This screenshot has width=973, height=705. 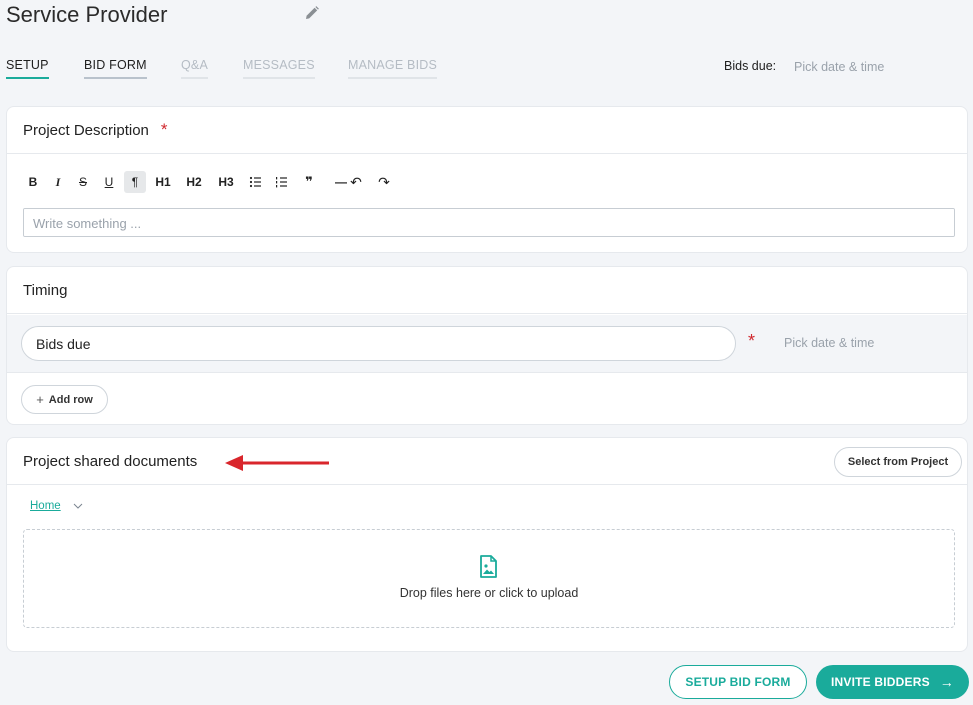 What do you see at coordinates (109, 182) in the screenshot?
I see `underline-button: U` at bounding box center [109, 182].